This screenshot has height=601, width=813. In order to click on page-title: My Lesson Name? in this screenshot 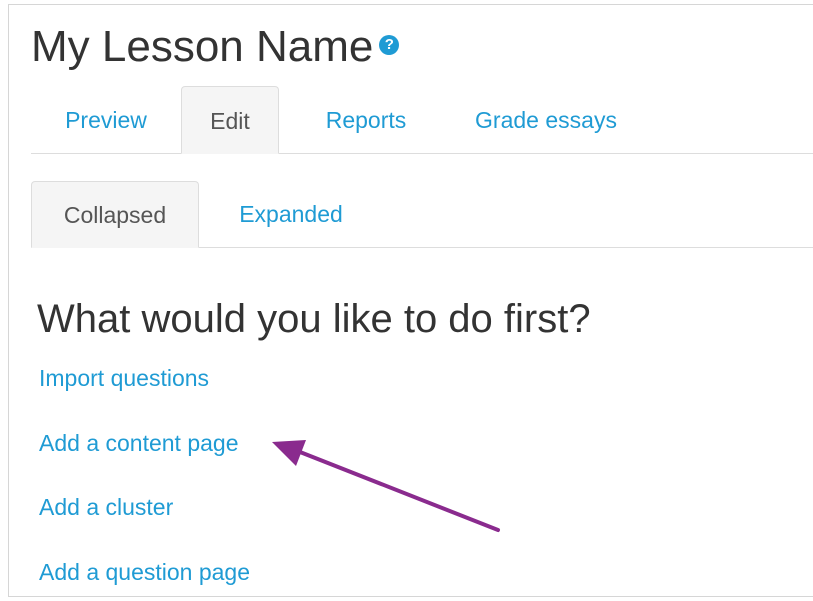, I will do `click(215, 47)`.